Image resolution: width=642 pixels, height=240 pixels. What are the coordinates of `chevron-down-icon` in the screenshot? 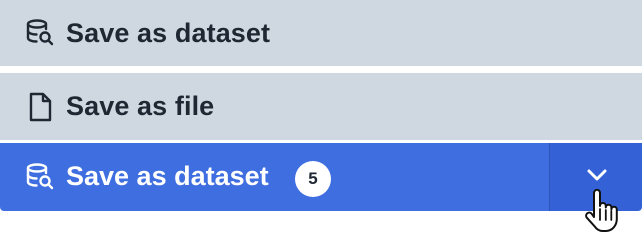 It's located at (597, 175).